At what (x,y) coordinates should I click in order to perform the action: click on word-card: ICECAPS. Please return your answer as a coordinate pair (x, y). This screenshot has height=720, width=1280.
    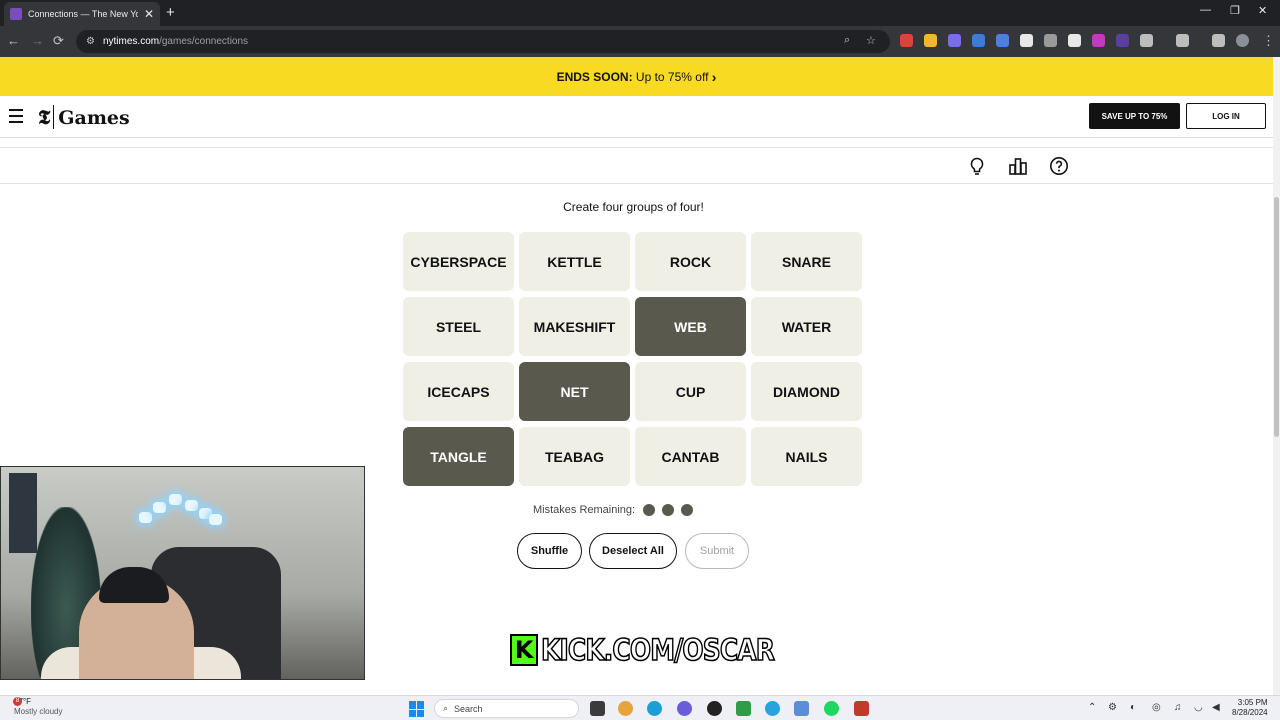
    Looking at the image, I should click on (458, 391).